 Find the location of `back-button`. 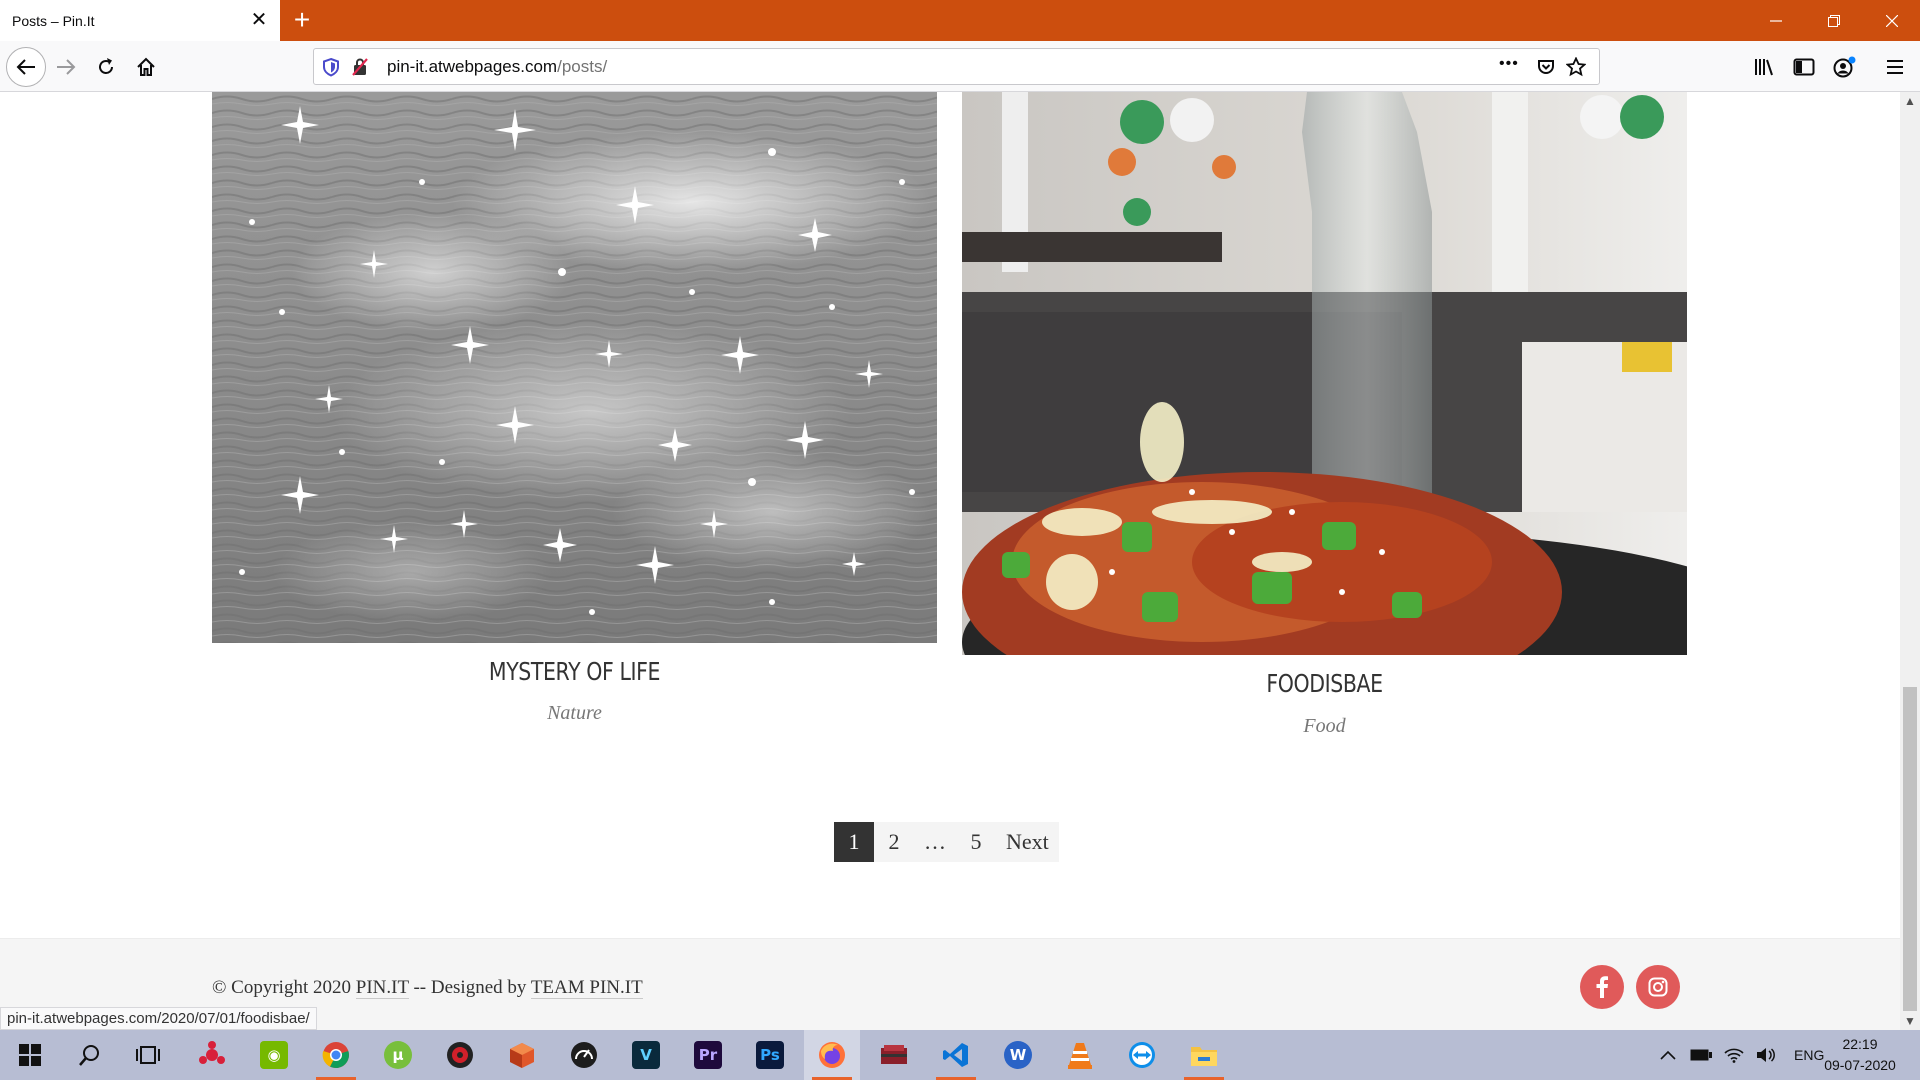

back-button is located at coordinates (26, 67).